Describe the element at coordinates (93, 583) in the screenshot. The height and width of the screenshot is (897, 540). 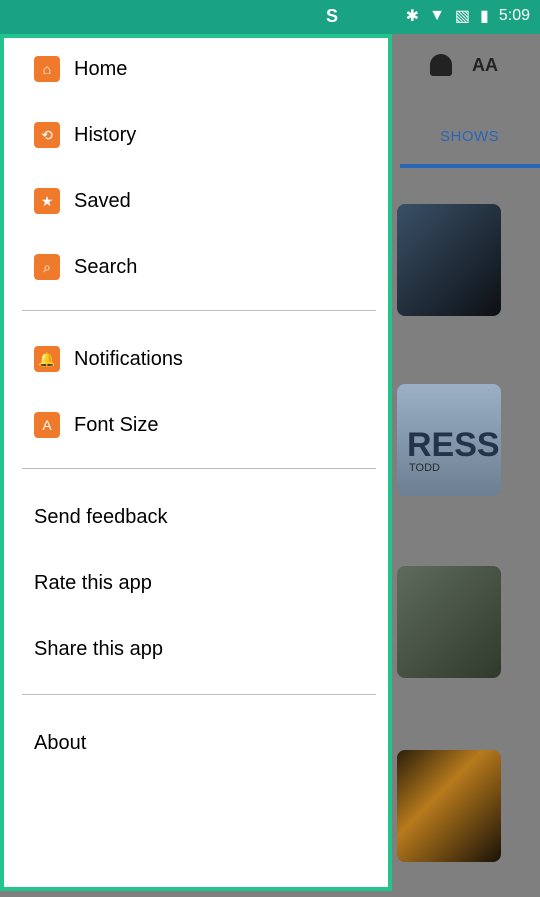
I see `drawer-item-rate-app: Rate this app` at that location.